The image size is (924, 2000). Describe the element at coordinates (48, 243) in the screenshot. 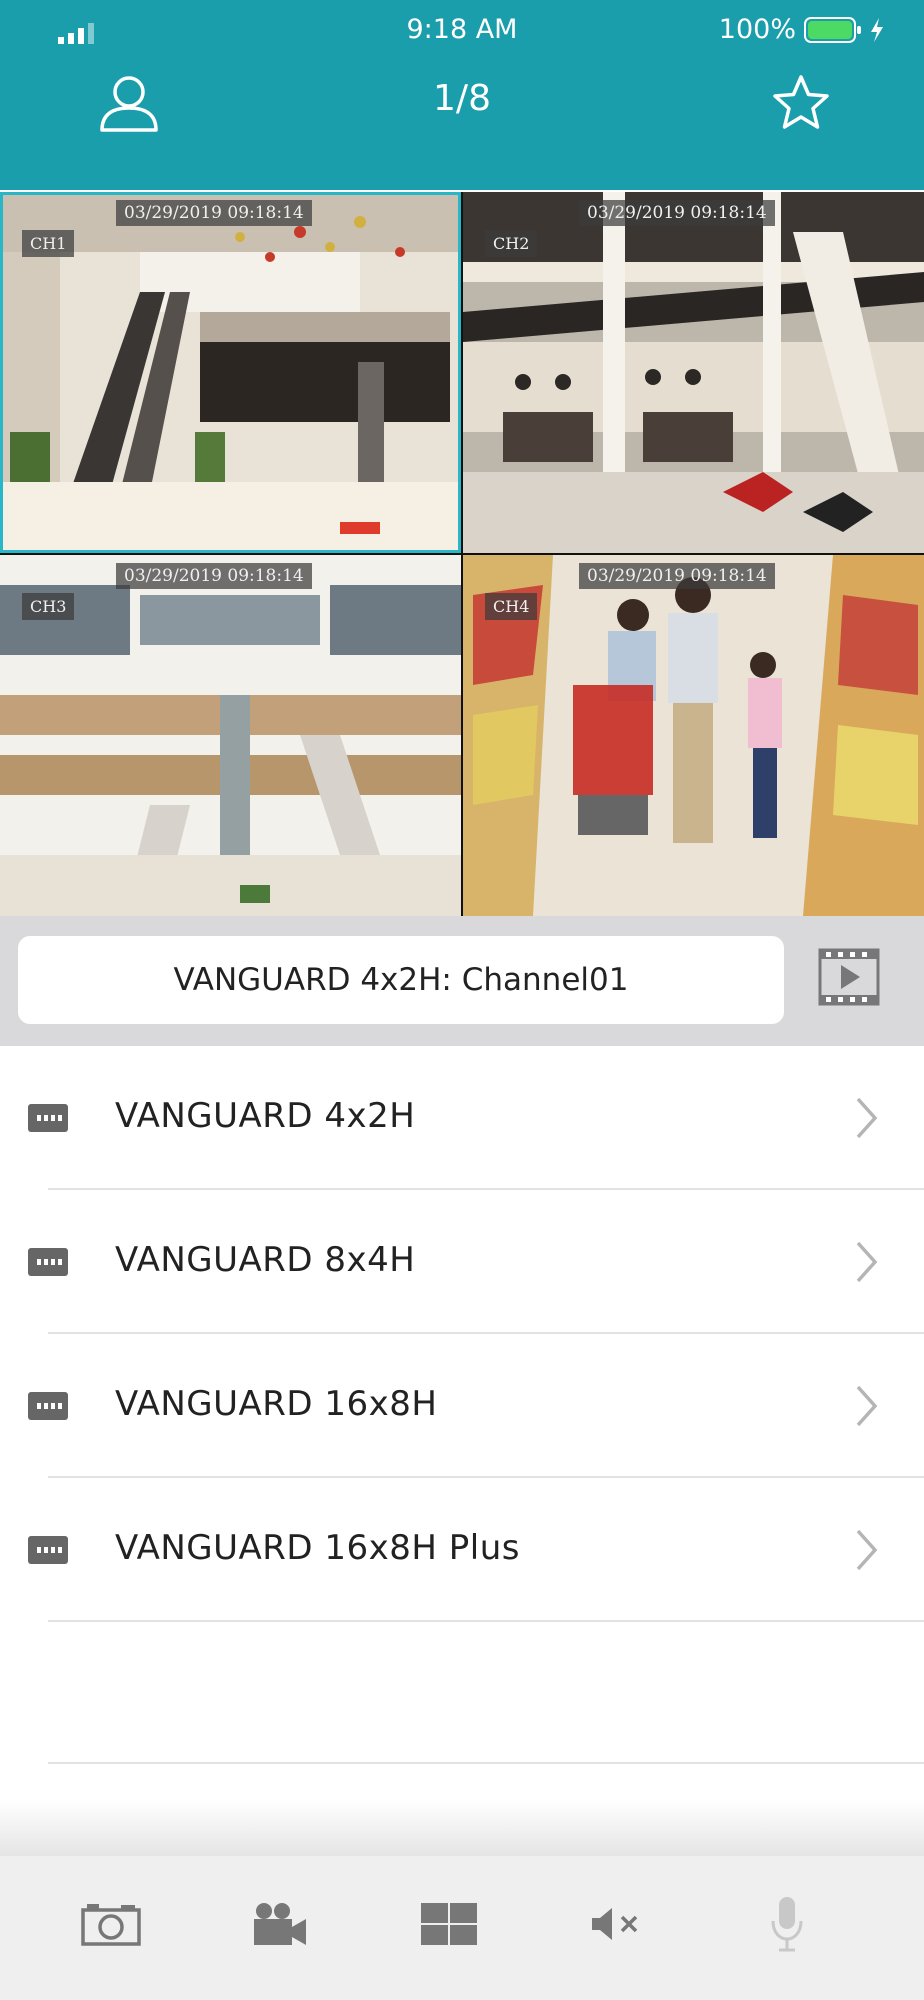

I see `channel-label: CH1` at that location.